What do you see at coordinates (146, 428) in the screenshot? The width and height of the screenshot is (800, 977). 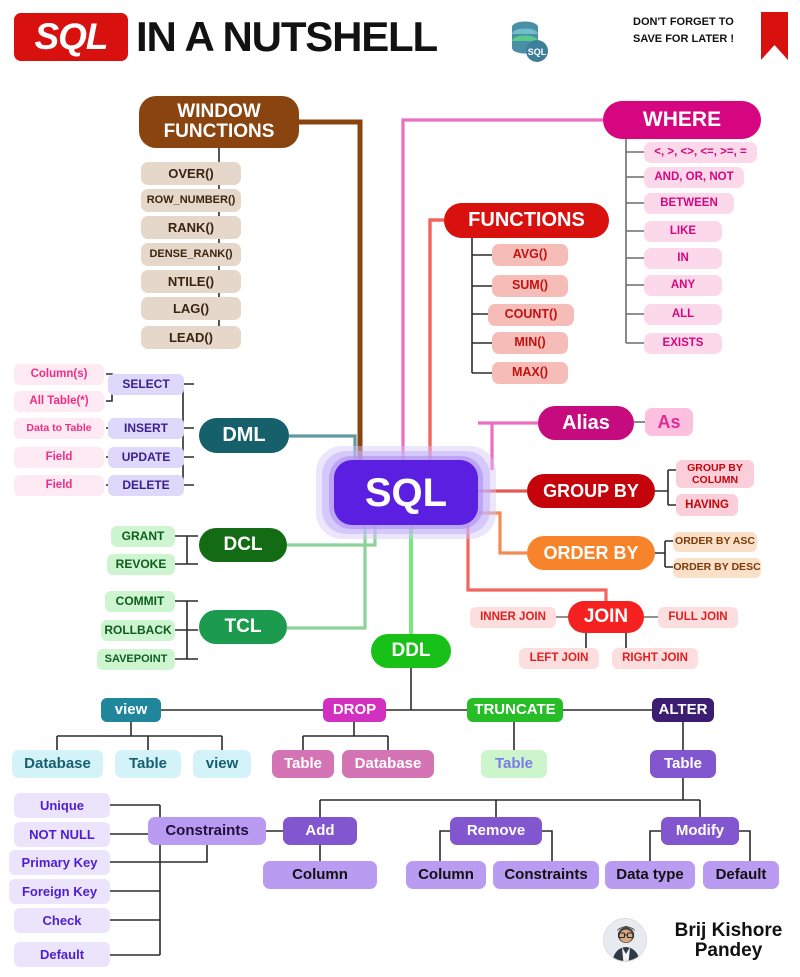 I see `dml-command: INSERT` at bounding box center [146, 428].